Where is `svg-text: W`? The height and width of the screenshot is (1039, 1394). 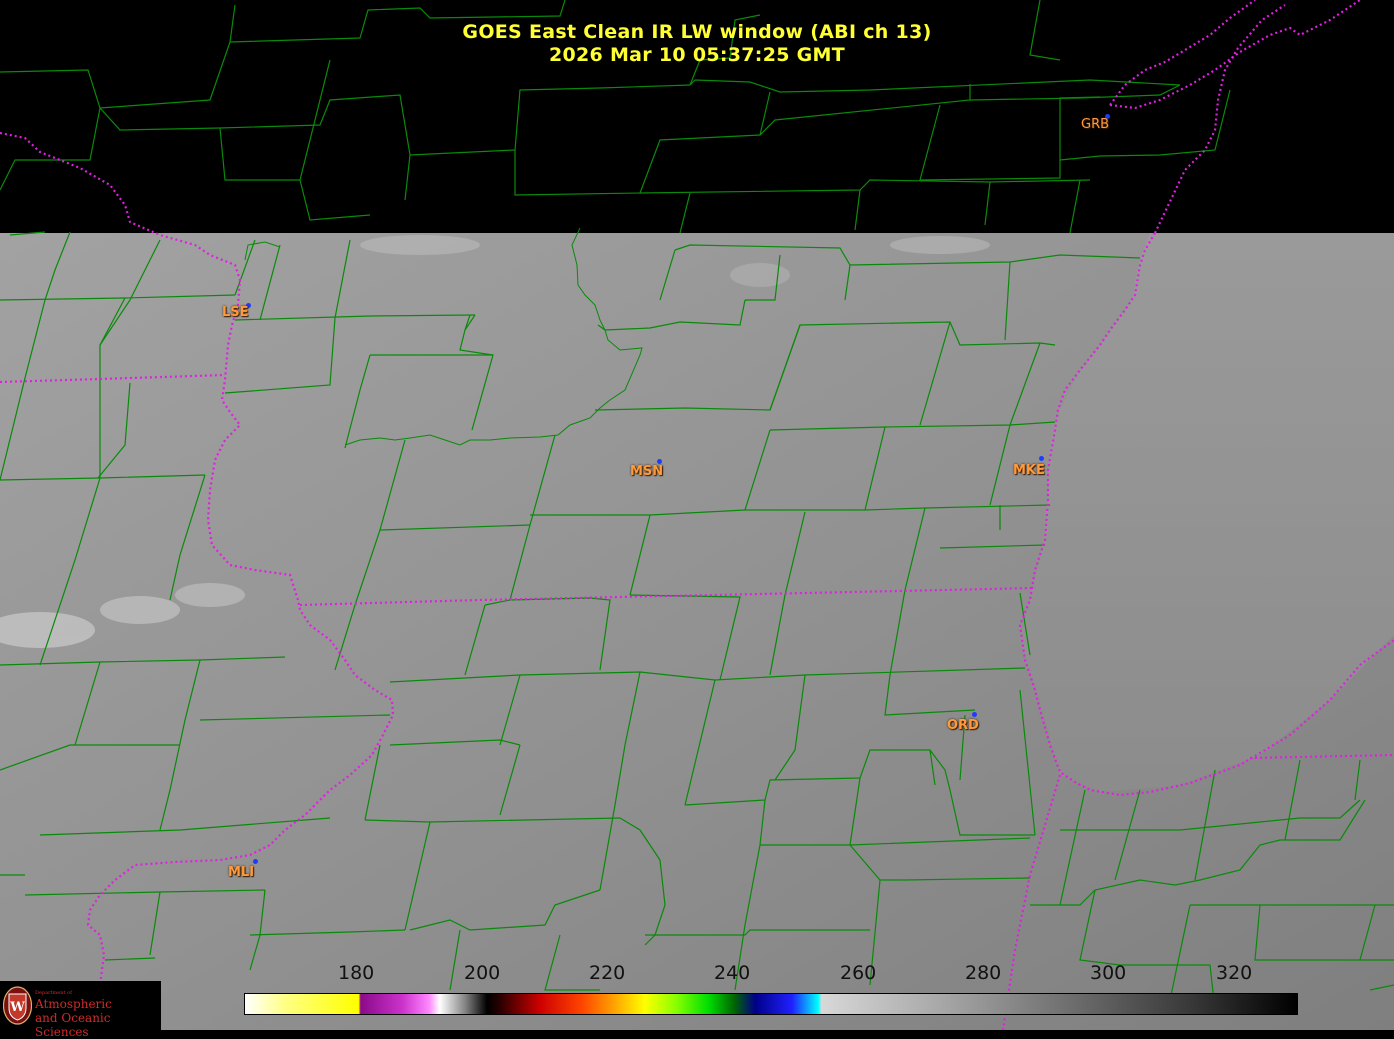 svg-text: W is located at coordinates (17, 1007).